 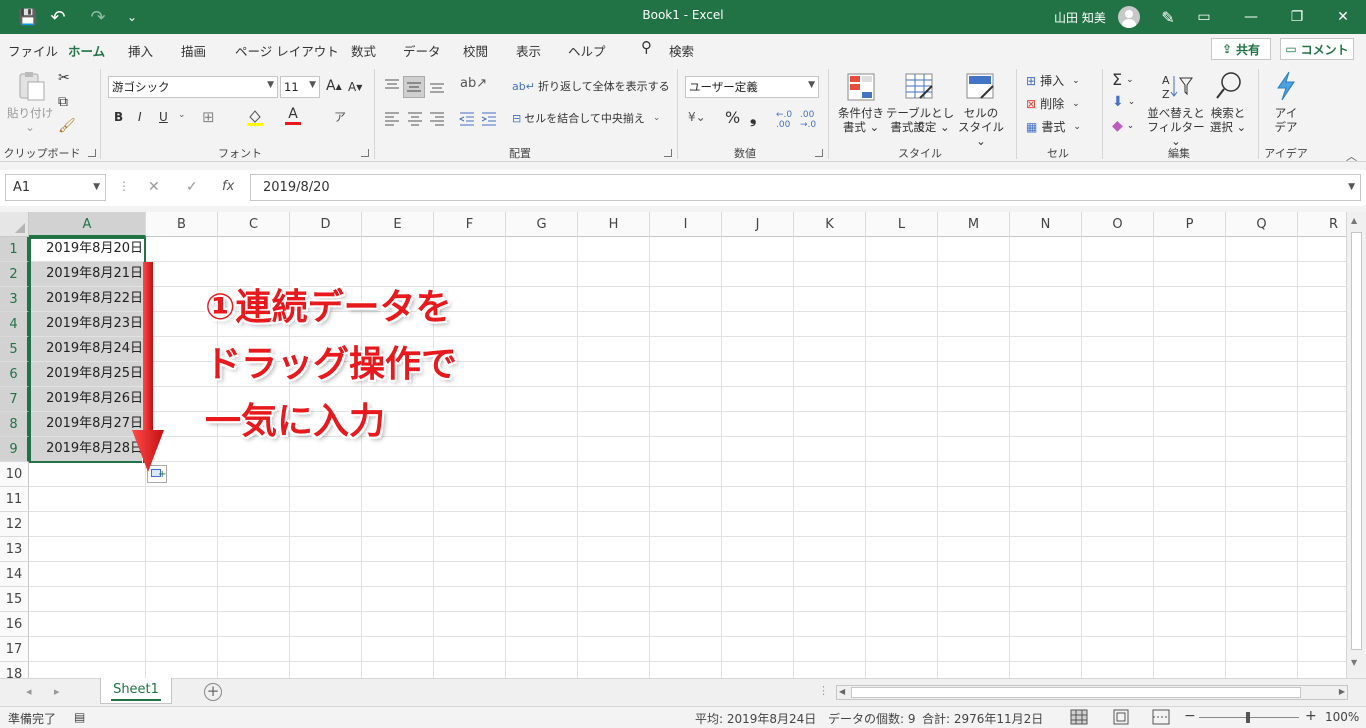 I want to click on tab-insert: 挿入, so click(x=140, y=50).